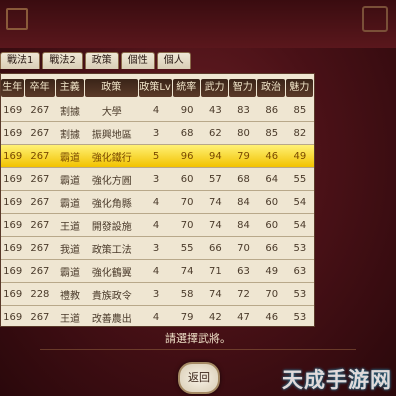 The height and width of the screenshot is (396, 396). I want to click on column-header: 武力, so click(214, 88).